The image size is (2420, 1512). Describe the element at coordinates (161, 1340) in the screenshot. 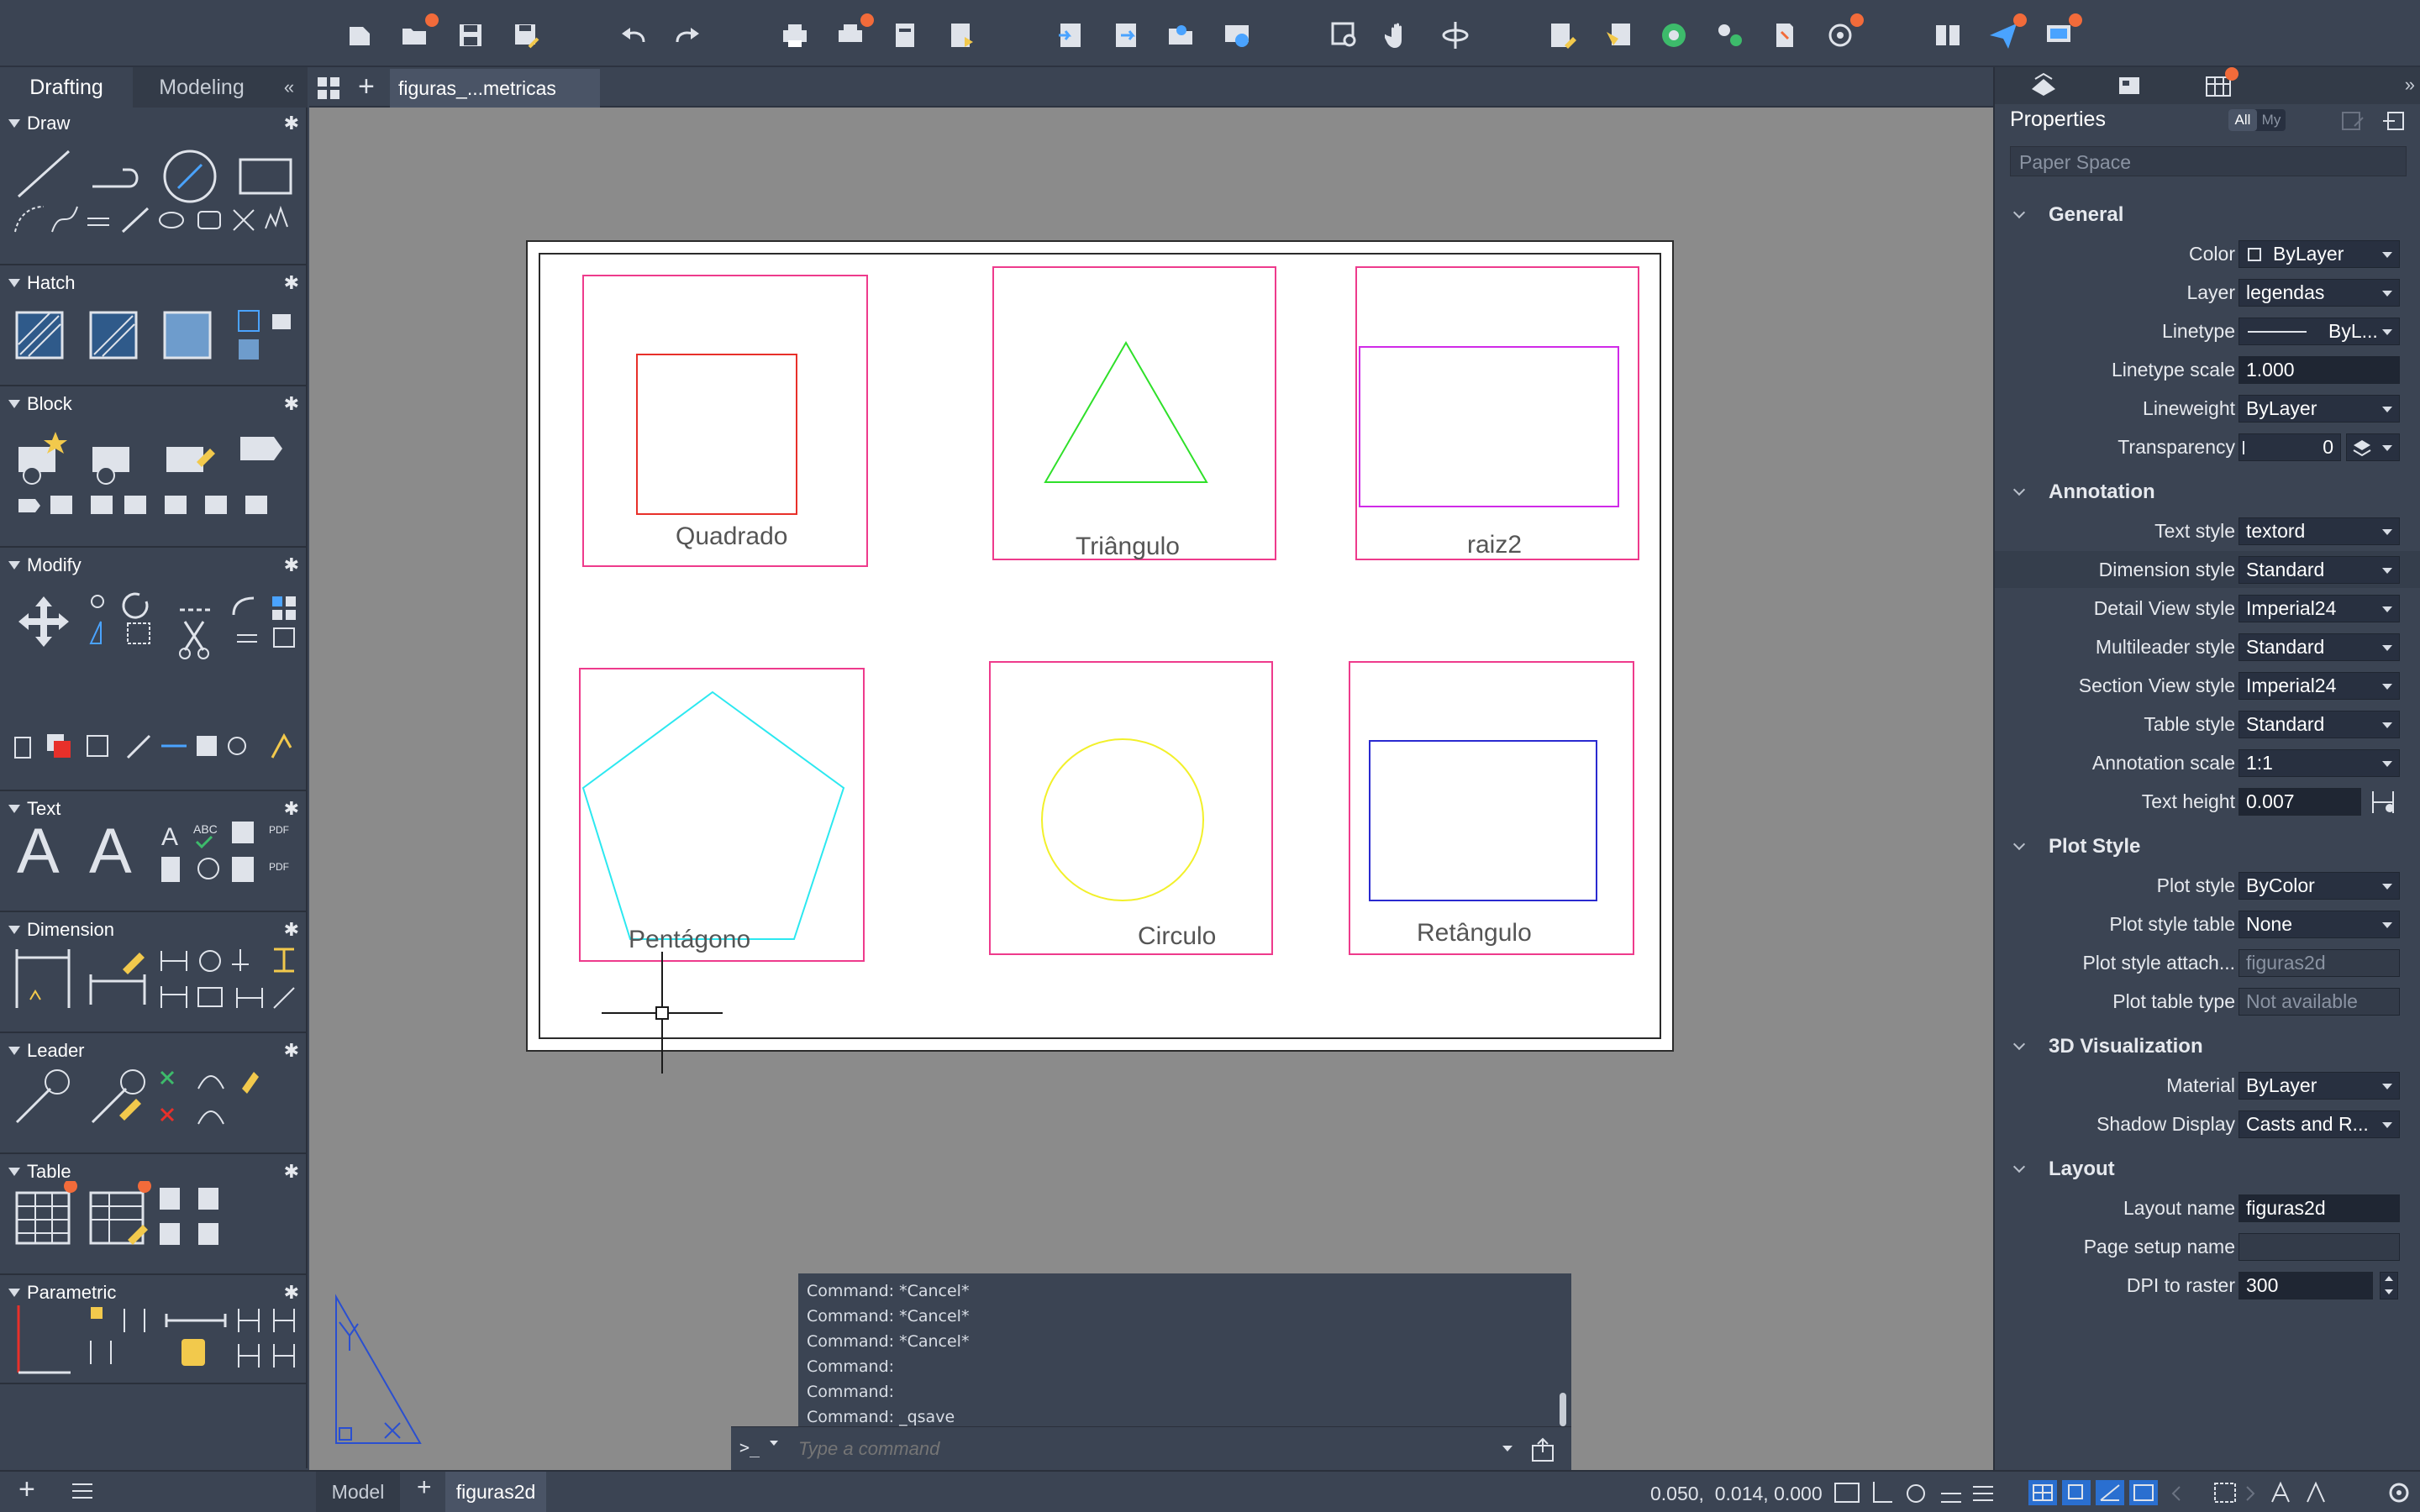

I see `parametric-tools` at that location.